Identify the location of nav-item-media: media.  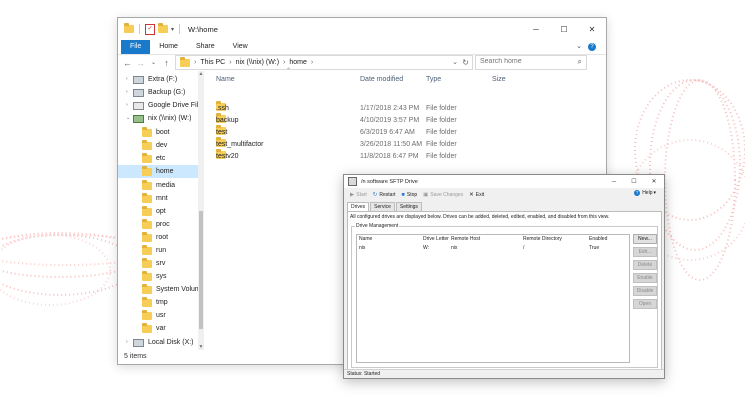
(150, 185).